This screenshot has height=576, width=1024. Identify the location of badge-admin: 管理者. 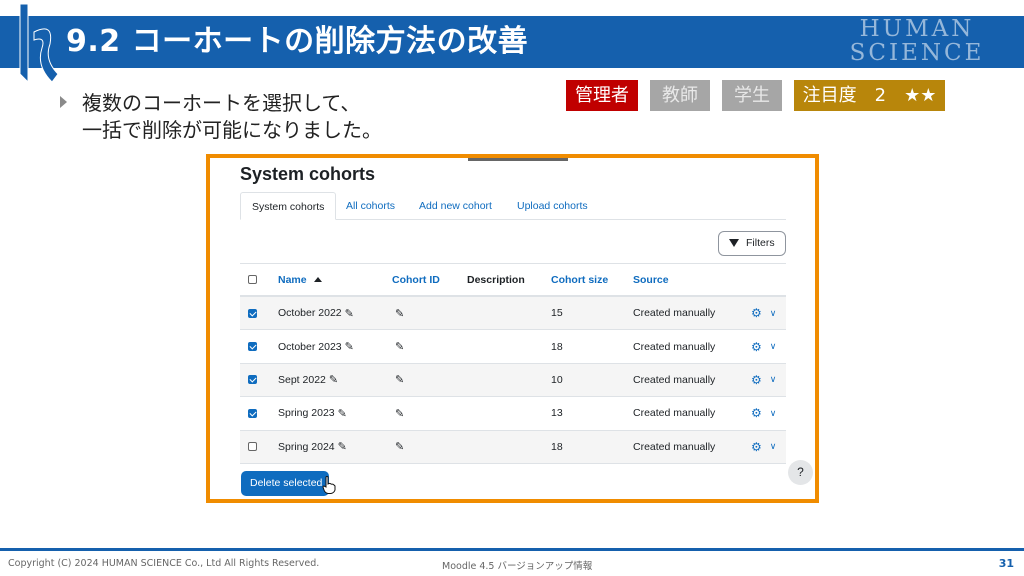
(602, 95).